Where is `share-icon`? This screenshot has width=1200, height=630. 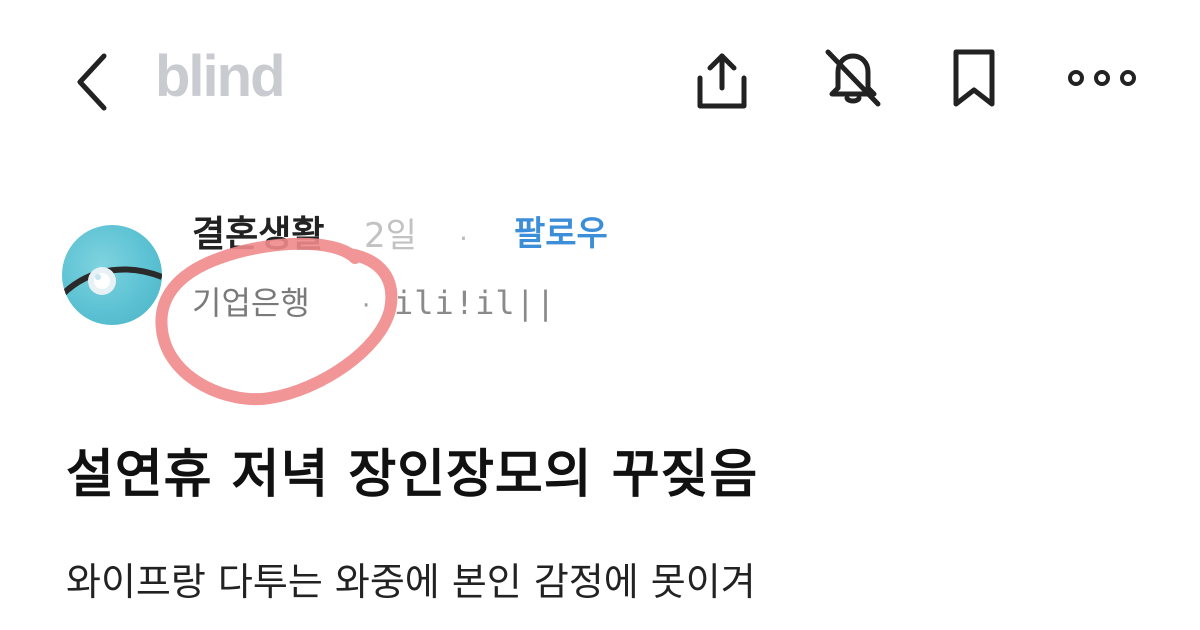
share-icon is located at coordinates (722, 81).